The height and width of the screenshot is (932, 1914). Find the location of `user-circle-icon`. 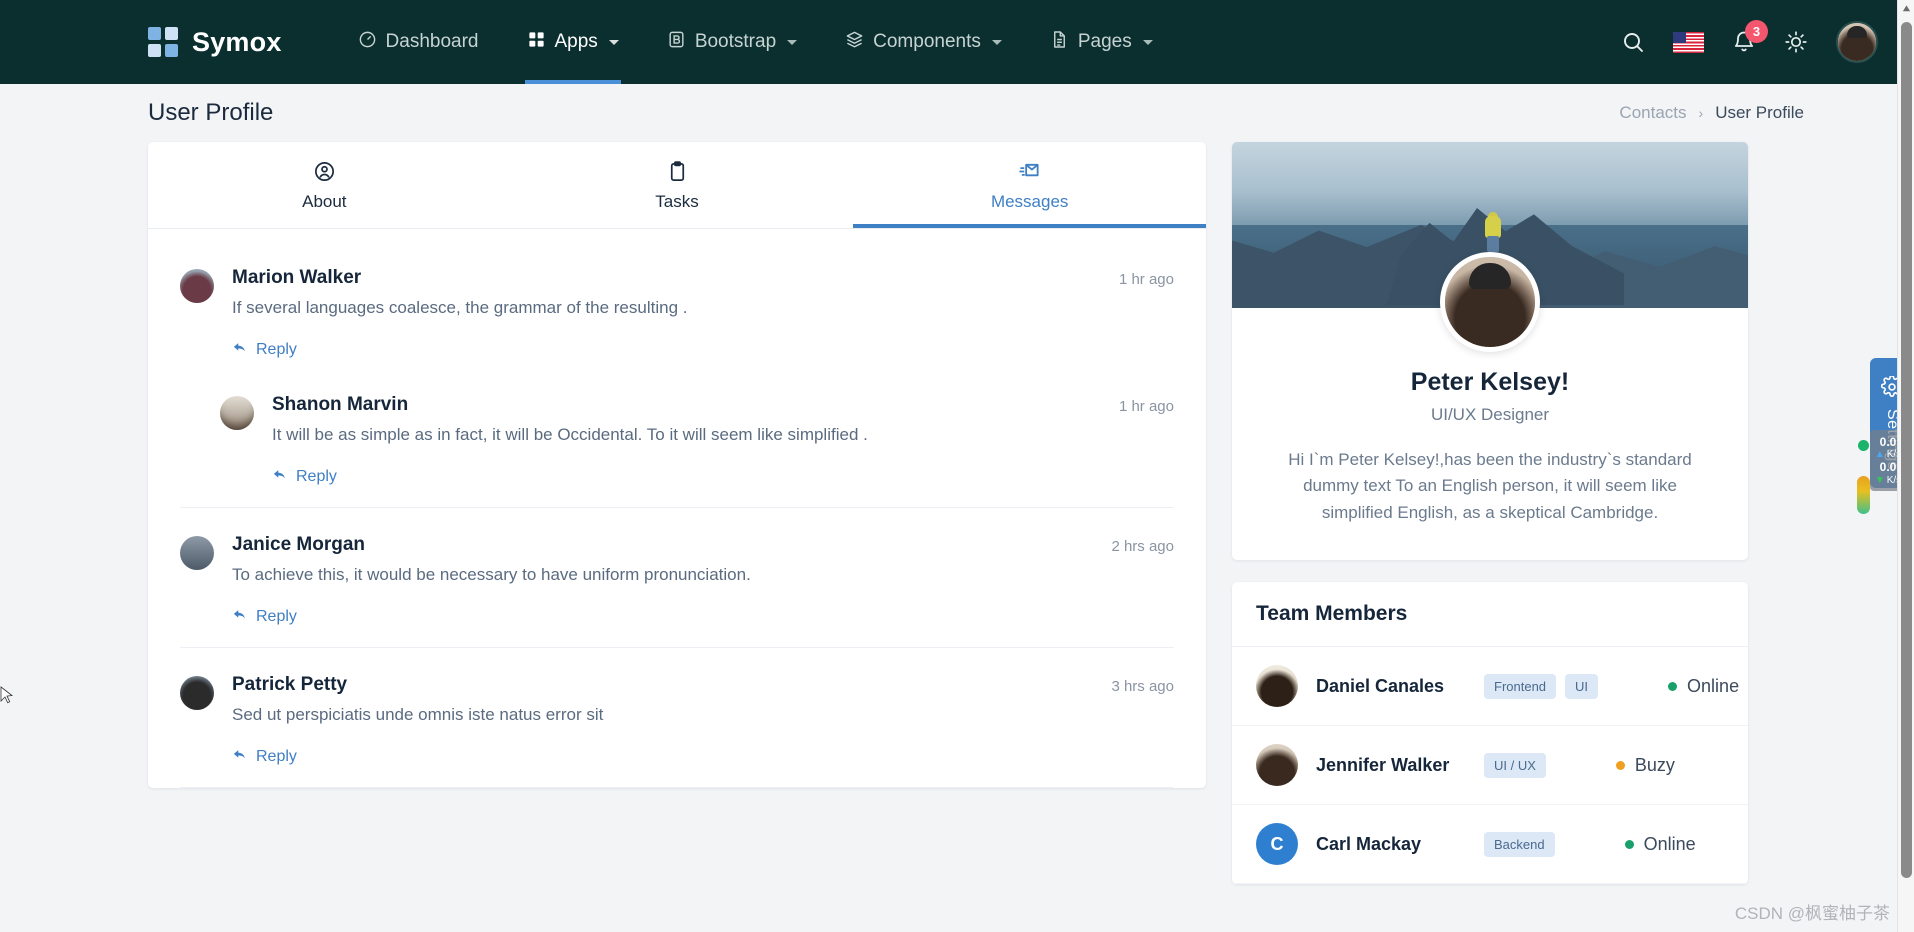

user-circle-icon is located at coordinates (324, 171).